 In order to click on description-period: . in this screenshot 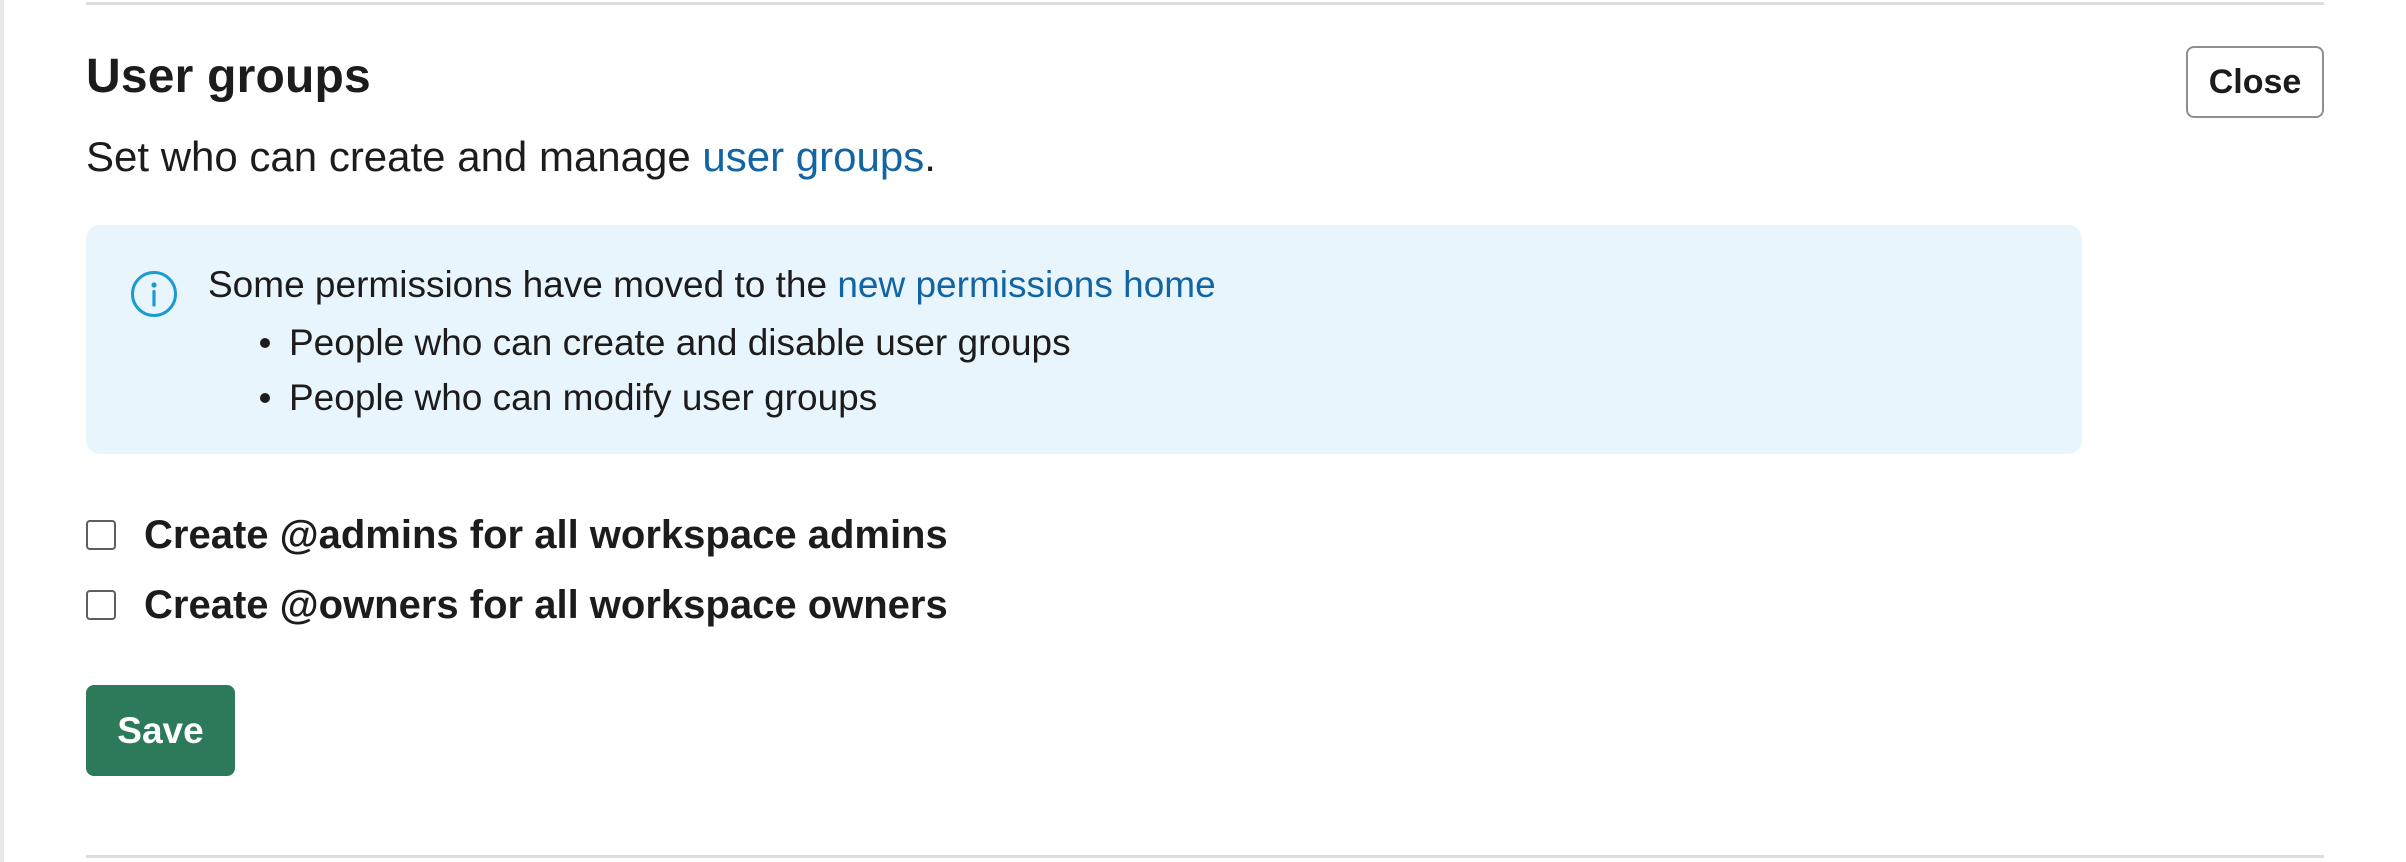, I will do `click(930, 156)`.